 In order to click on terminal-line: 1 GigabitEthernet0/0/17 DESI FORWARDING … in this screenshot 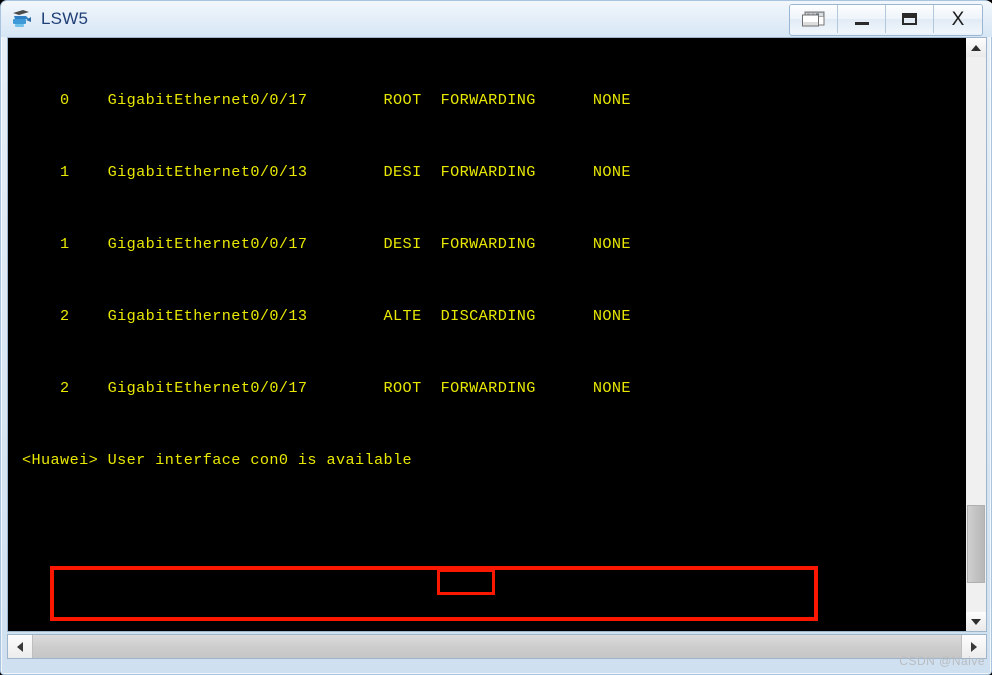, I will do `click(326, 244)`.